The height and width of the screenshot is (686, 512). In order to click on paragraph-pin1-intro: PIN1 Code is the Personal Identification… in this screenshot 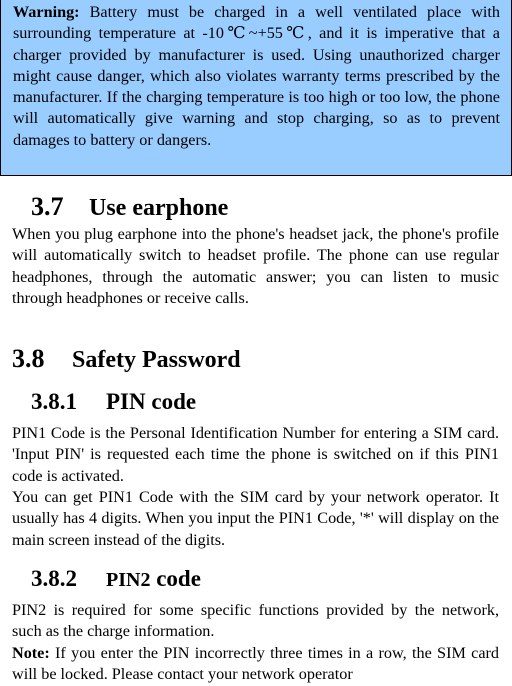, I will do `click(255, 454)`.